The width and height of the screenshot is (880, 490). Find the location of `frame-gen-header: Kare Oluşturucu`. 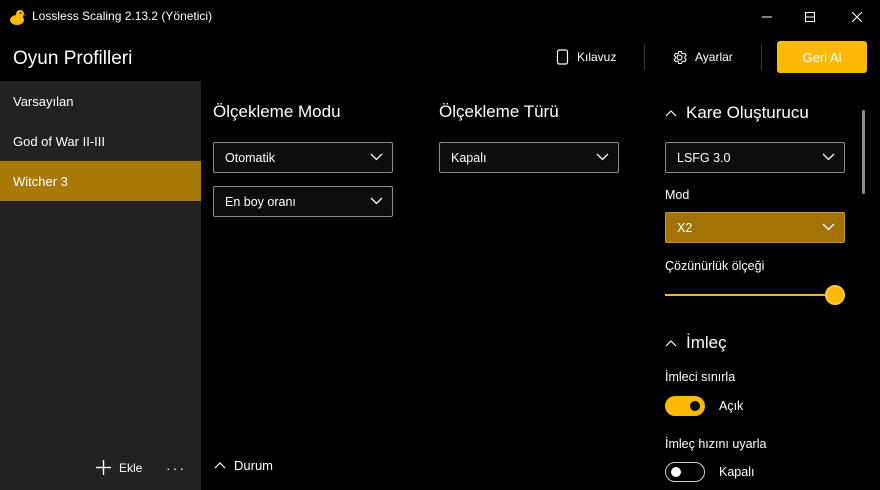

frame-gen-header: Kare Oluşturucu is located at coordinates (737, 113).